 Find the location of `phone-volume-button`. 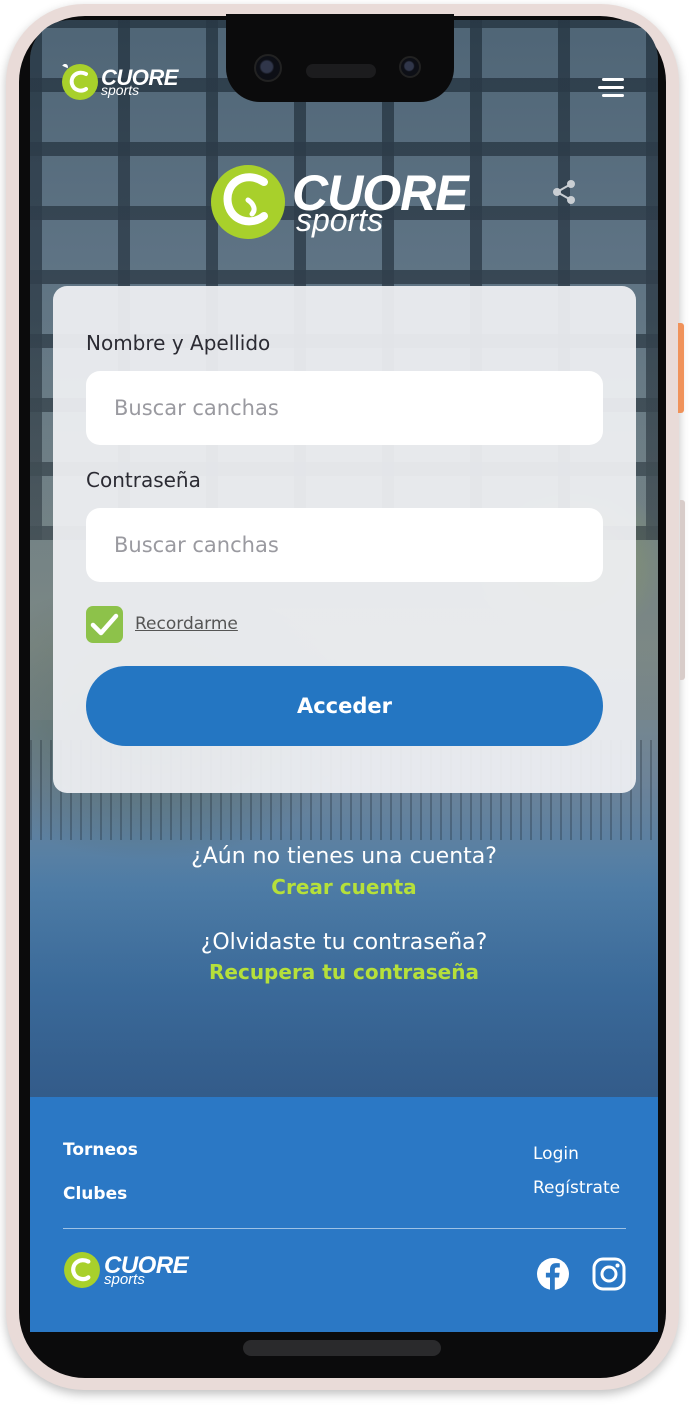

phone-volume-button is located at coordinates (682, 590).